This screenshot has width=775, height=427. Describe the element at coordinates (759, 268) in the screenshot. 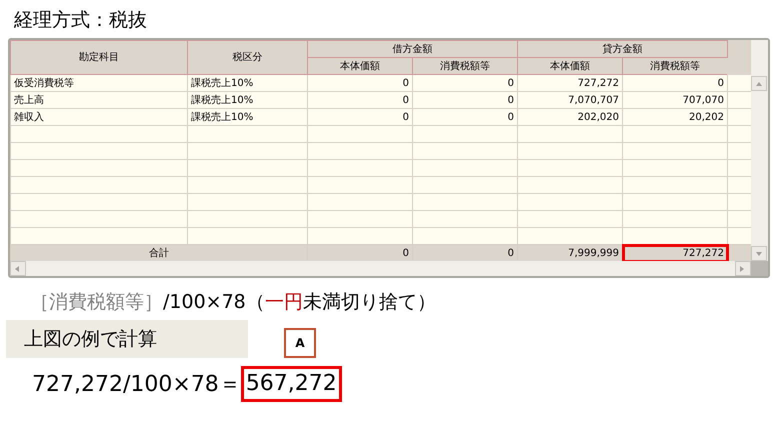

I see `scrollbar-corner` at that location.